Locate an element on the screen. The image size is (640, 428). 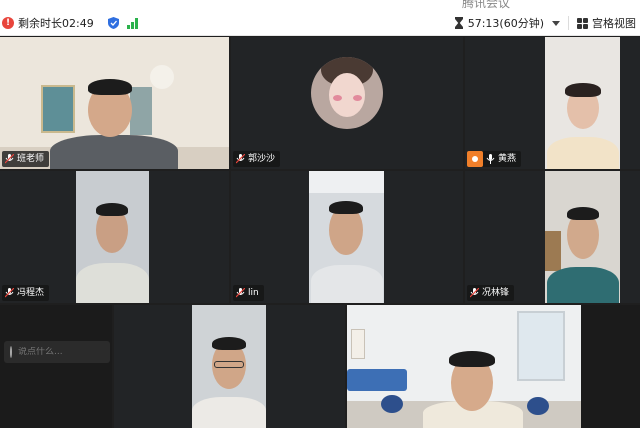
participant-name-tag: 冯程杰 is located at coordinates (26, 293).